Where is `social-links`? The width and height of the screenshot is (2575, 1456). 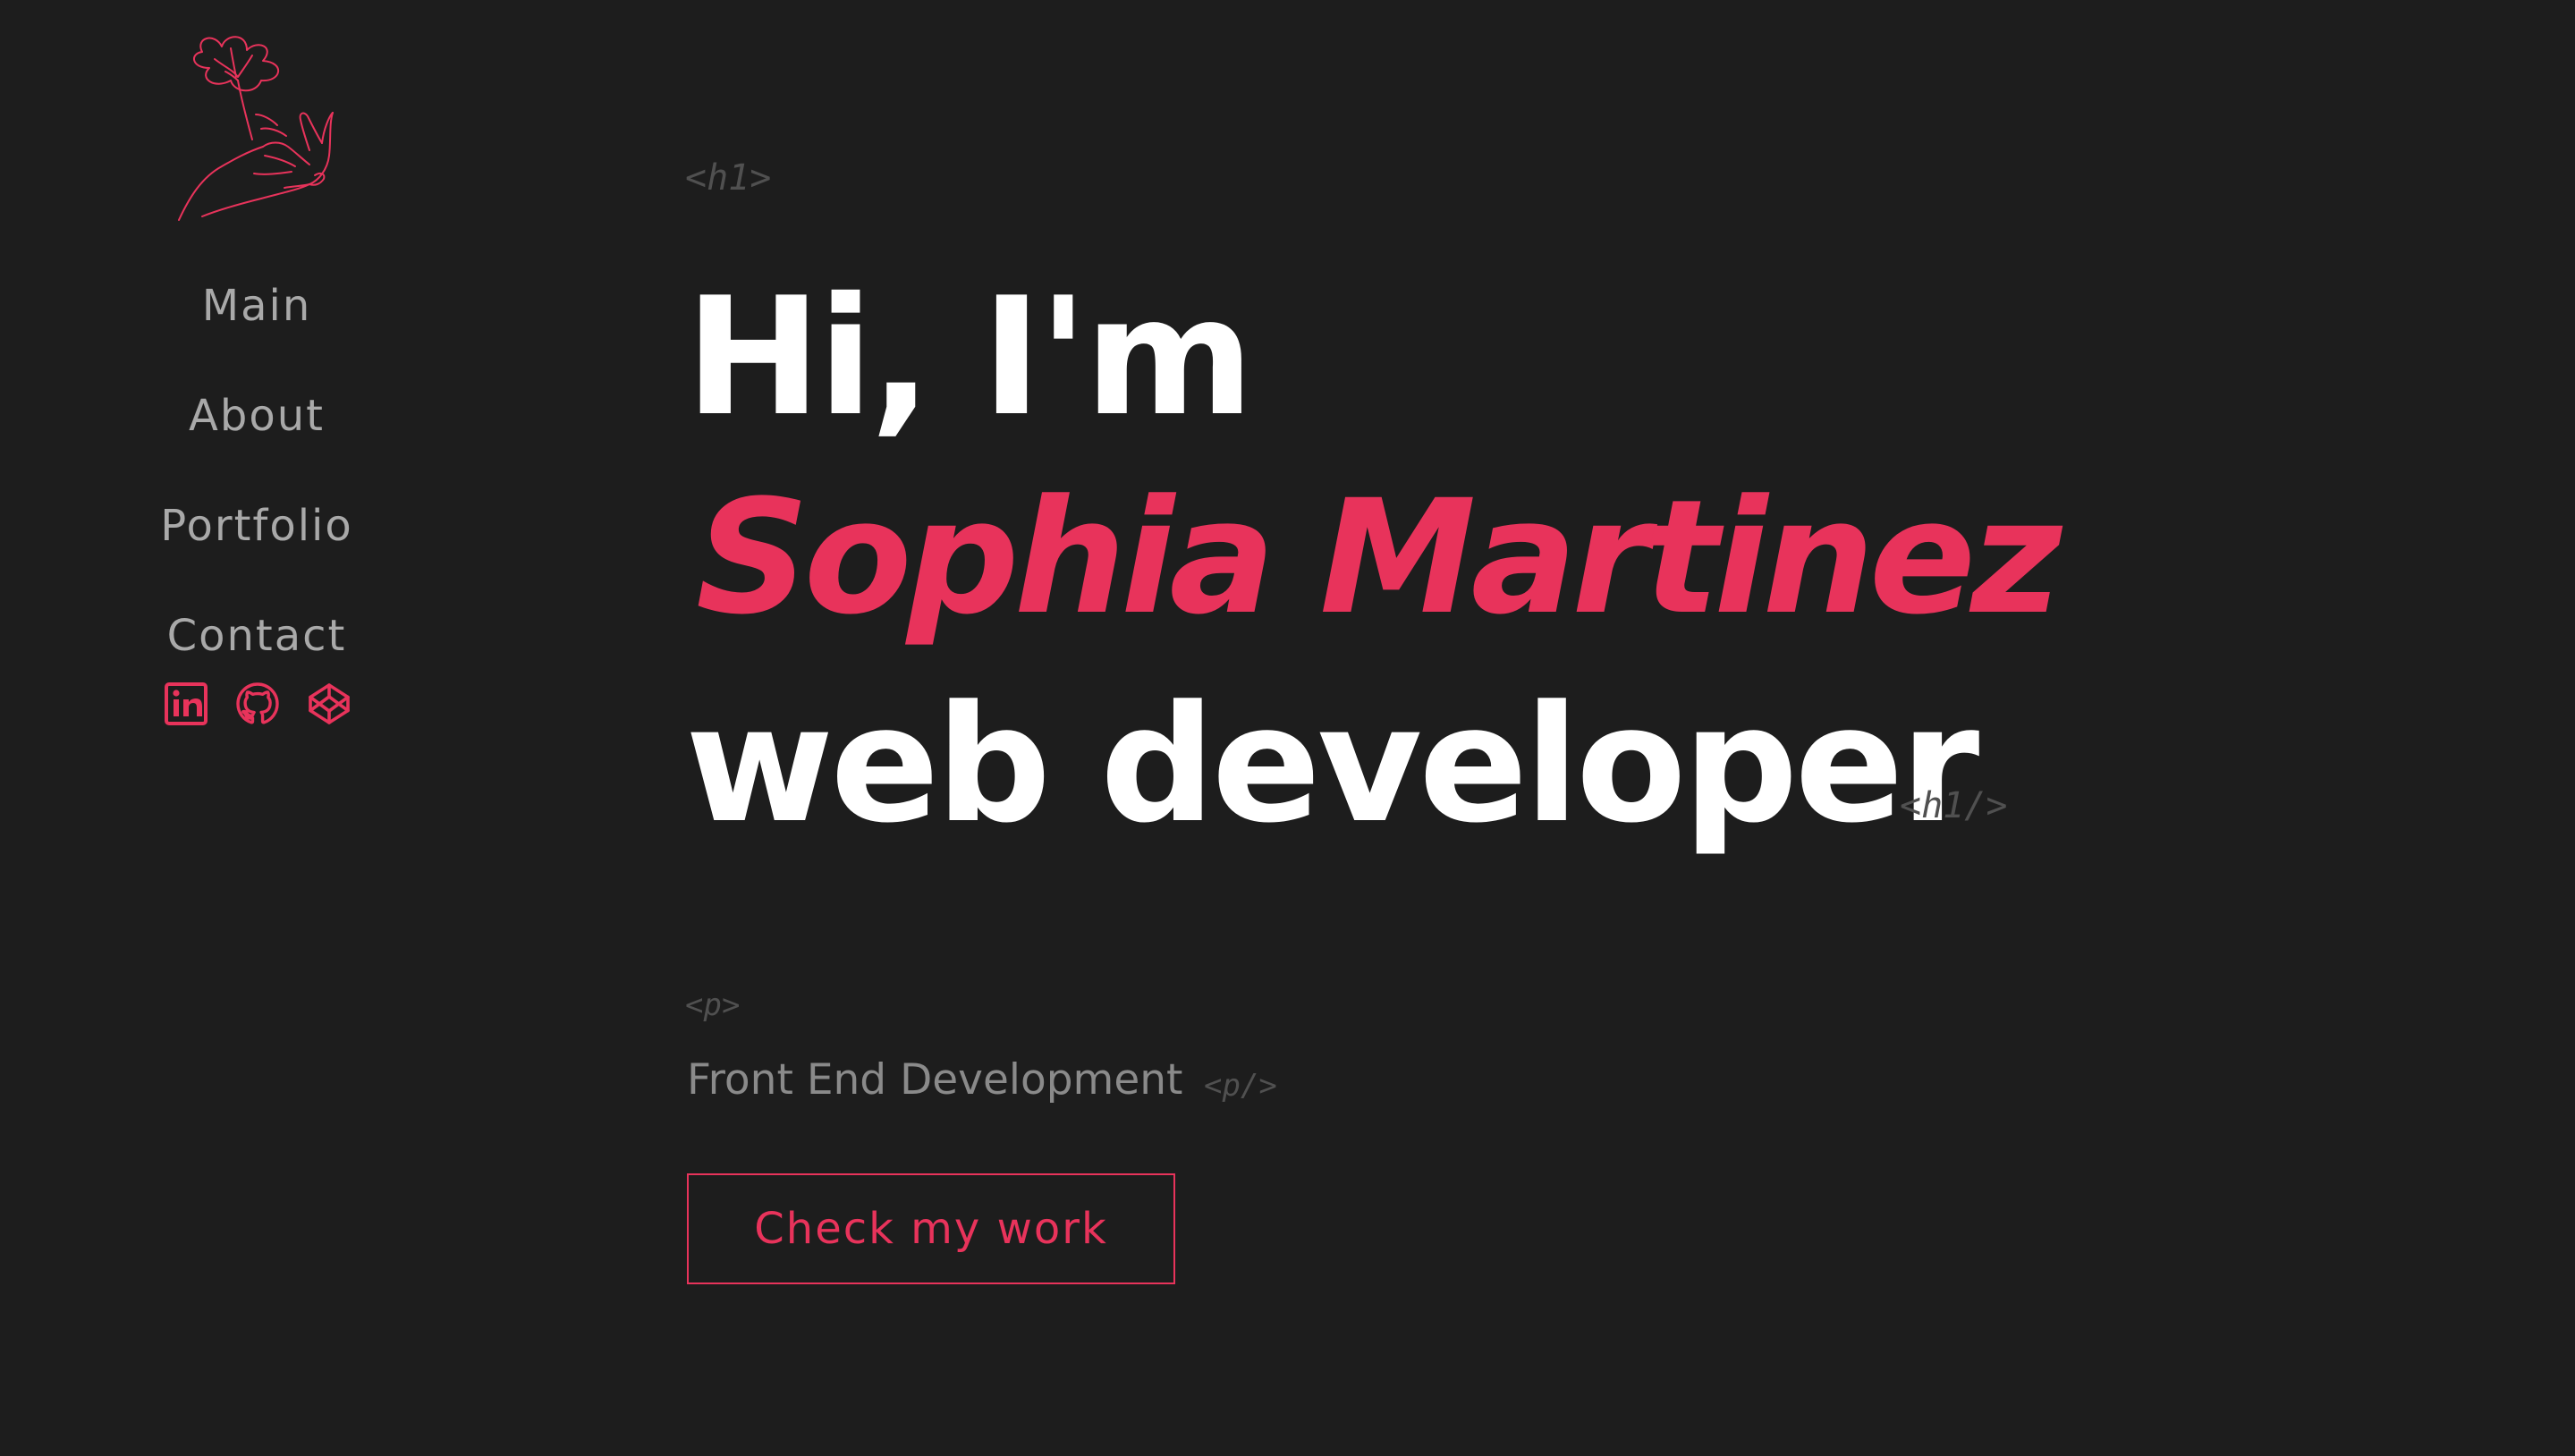
social-links is located at coordinates (258, 703).